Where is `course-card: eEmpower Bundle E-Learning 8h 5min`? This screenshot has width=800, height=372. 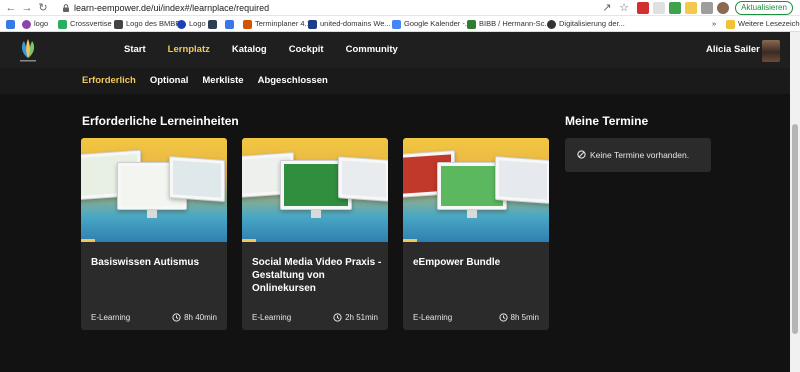 course-card: eEmpower Bundle E-Learning 8h 5min is located at coordinates (476, 234).